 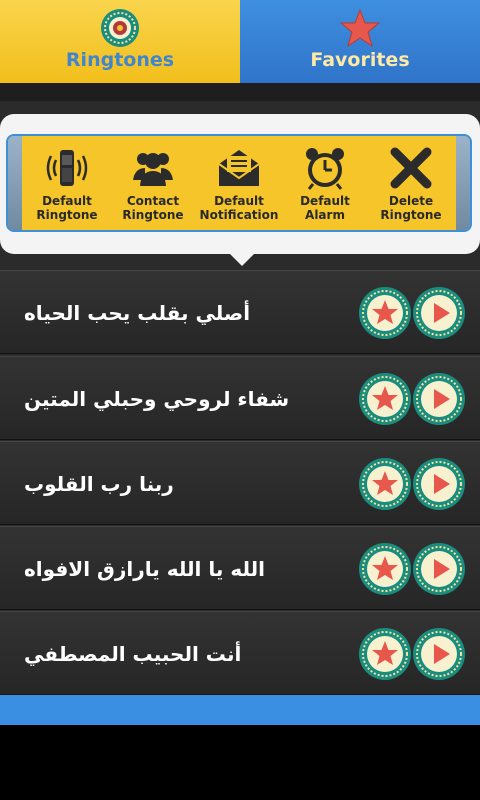 I want to click on tab-favorites: Favorites, so click(x=360, y=41).